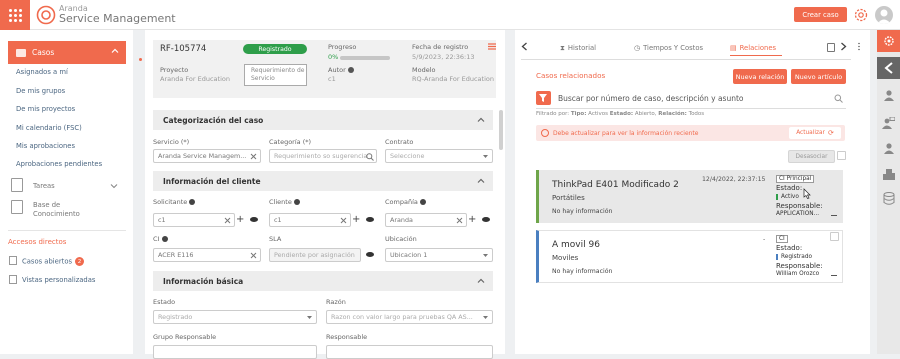  Describe the element at coordinates (409, 352) in the screenshot. I see `responsible-select` at that location.